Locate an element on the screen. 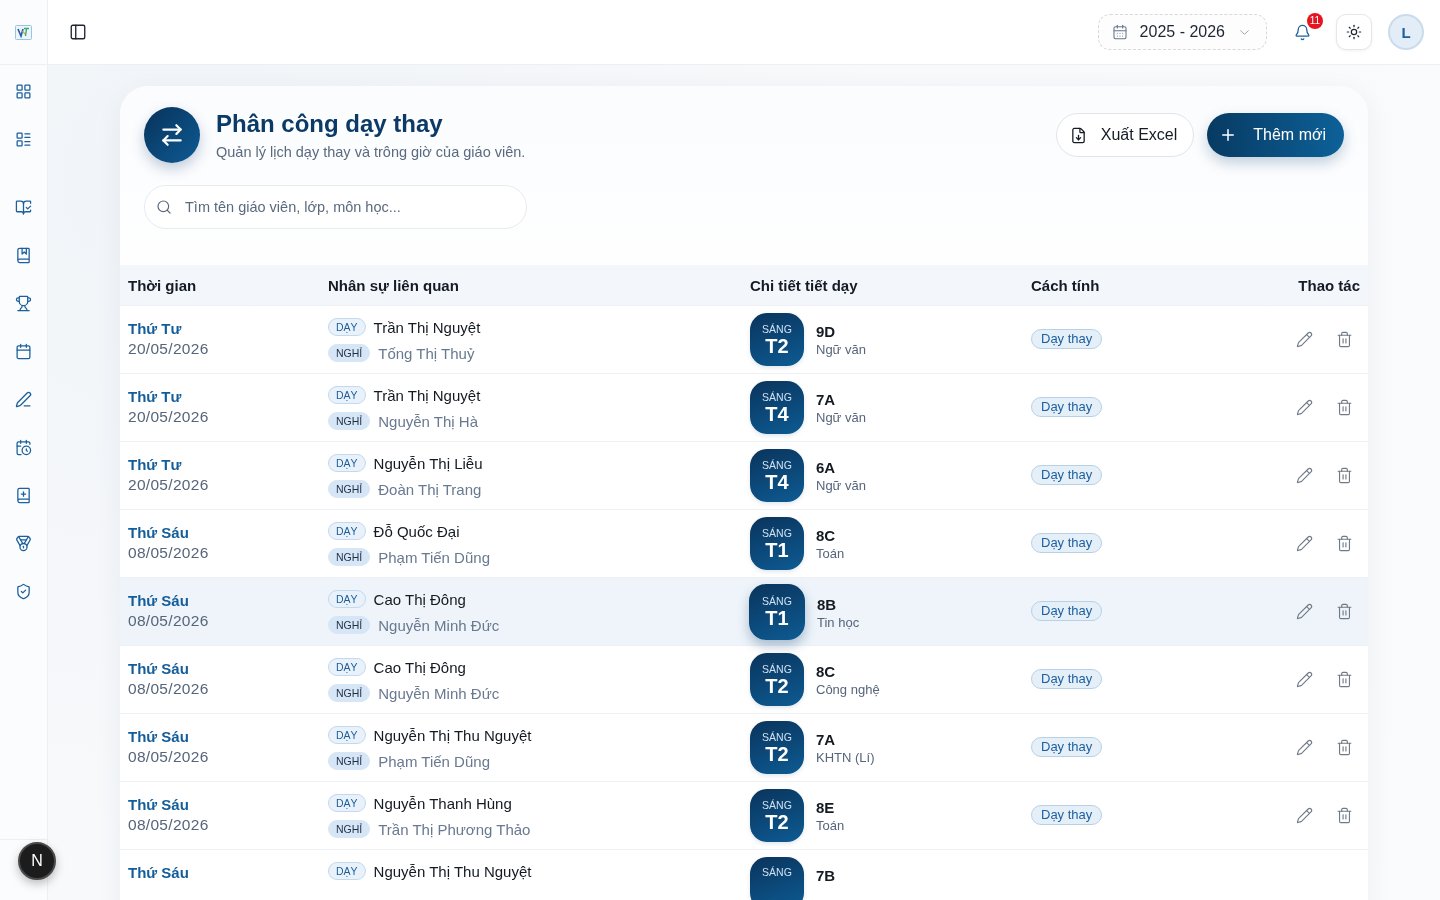 This screenshot has height=900, width=1440. subject-name: KHTN (Lí) is located at coordinates (845, 757).